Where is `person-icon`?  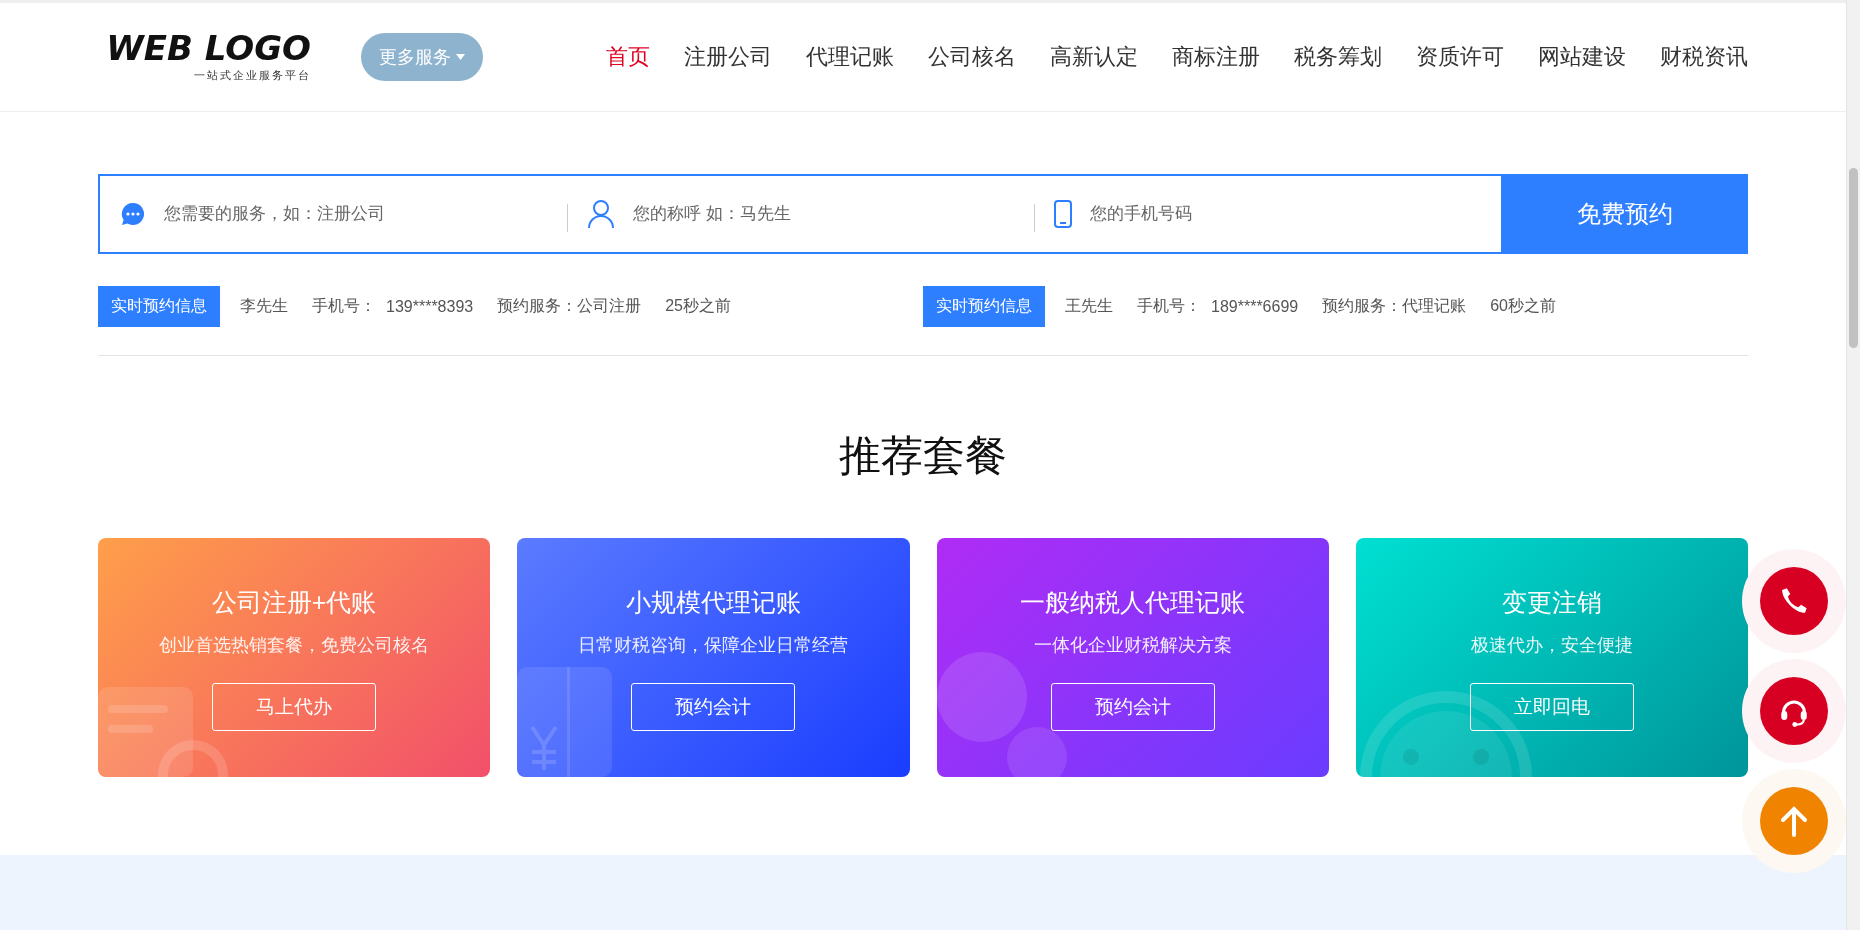
person-icon is located at coordinates (601, 214).